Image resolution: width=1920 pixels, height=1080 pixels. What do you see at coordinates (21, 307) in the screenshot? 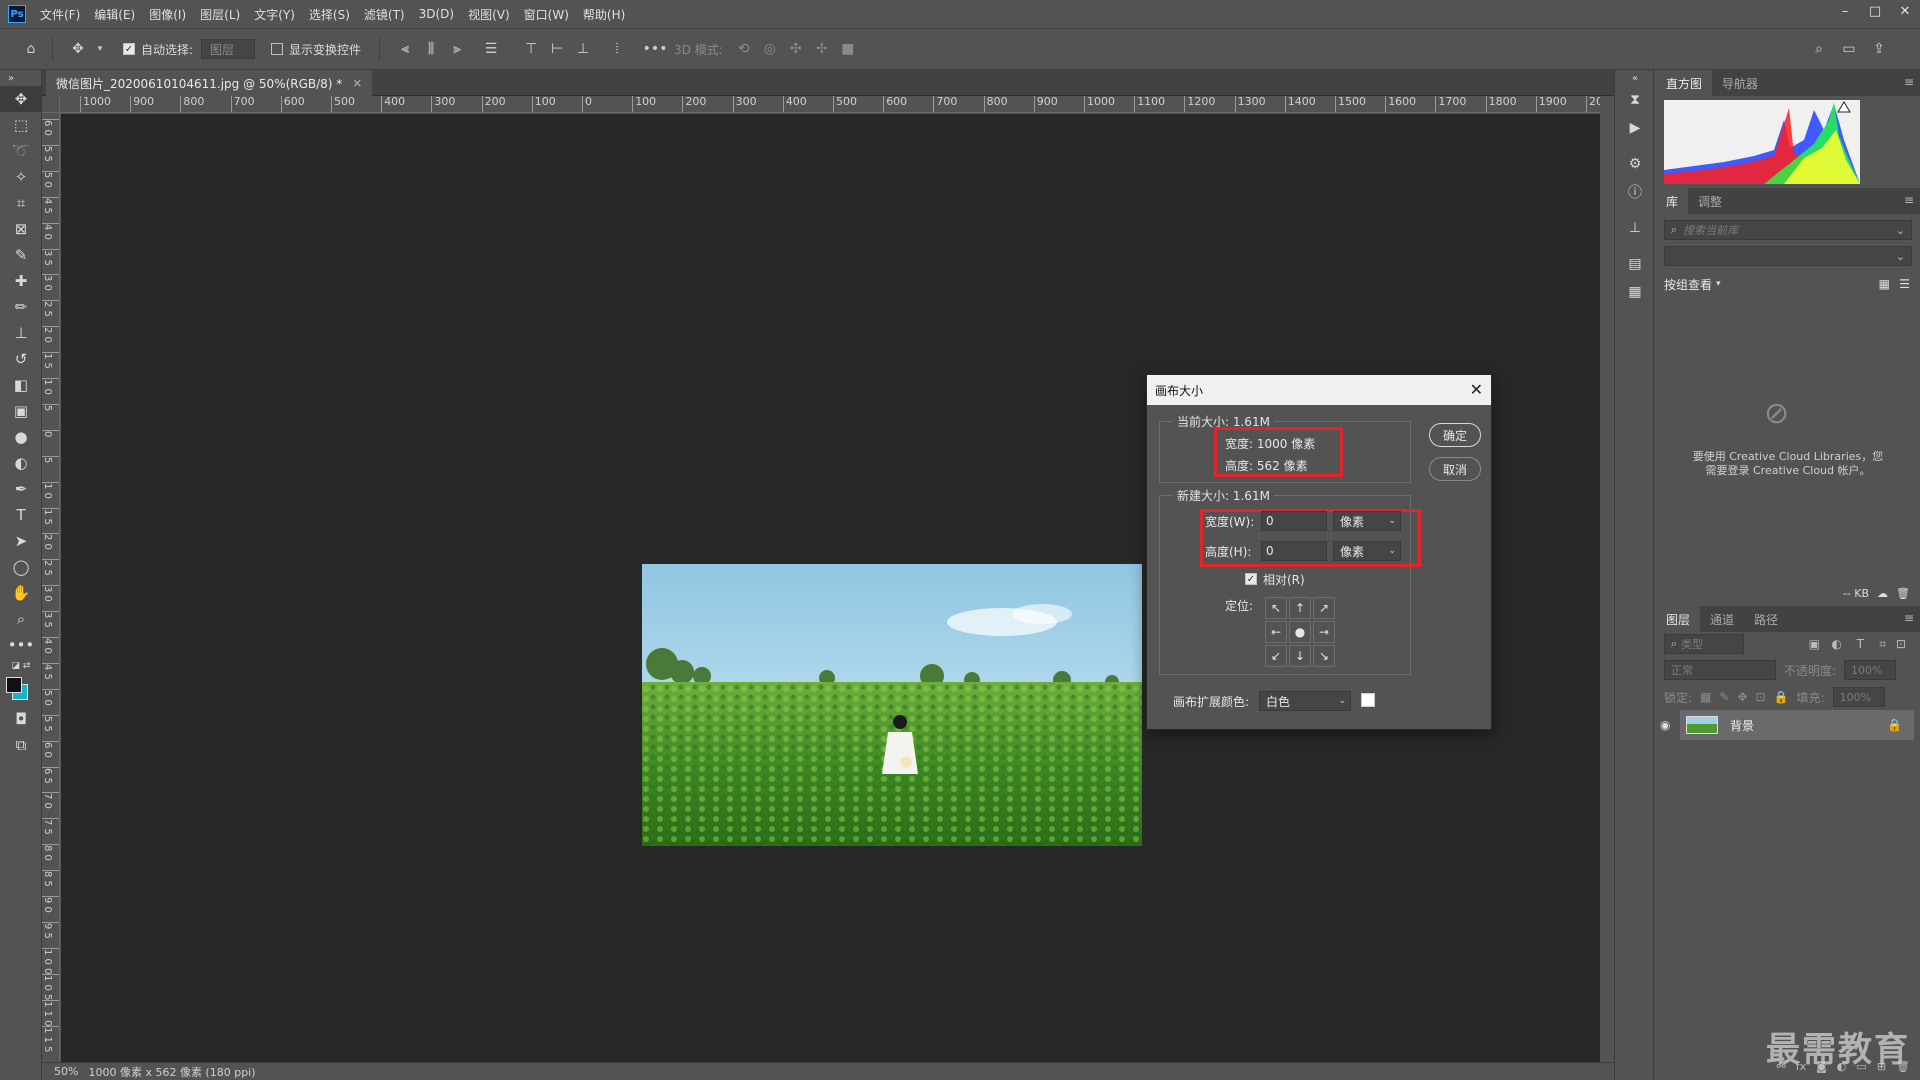
I see `brush-tool-icon: ✏` at bounding box center [21, 307].